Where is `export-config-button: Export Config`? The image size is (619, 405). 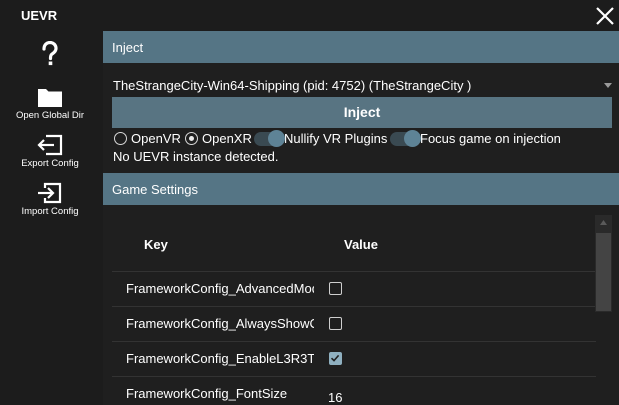
export-config-button: Export Config is located at coordinates (50, 151).